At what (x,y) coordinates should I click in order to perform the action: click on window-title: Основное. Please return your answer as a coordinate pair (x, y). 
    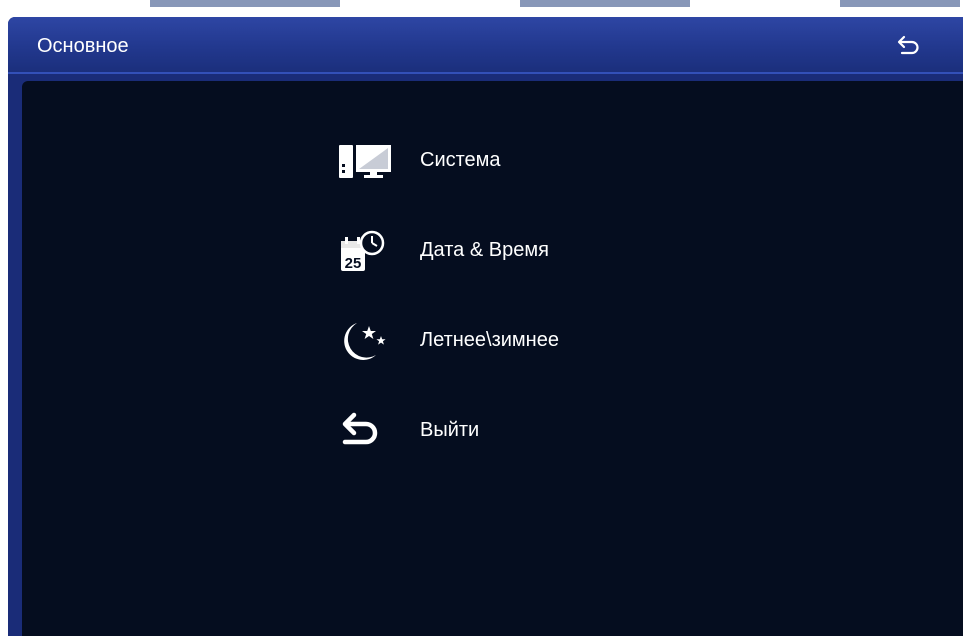
    Looking at the image, I should click on (83, 46).